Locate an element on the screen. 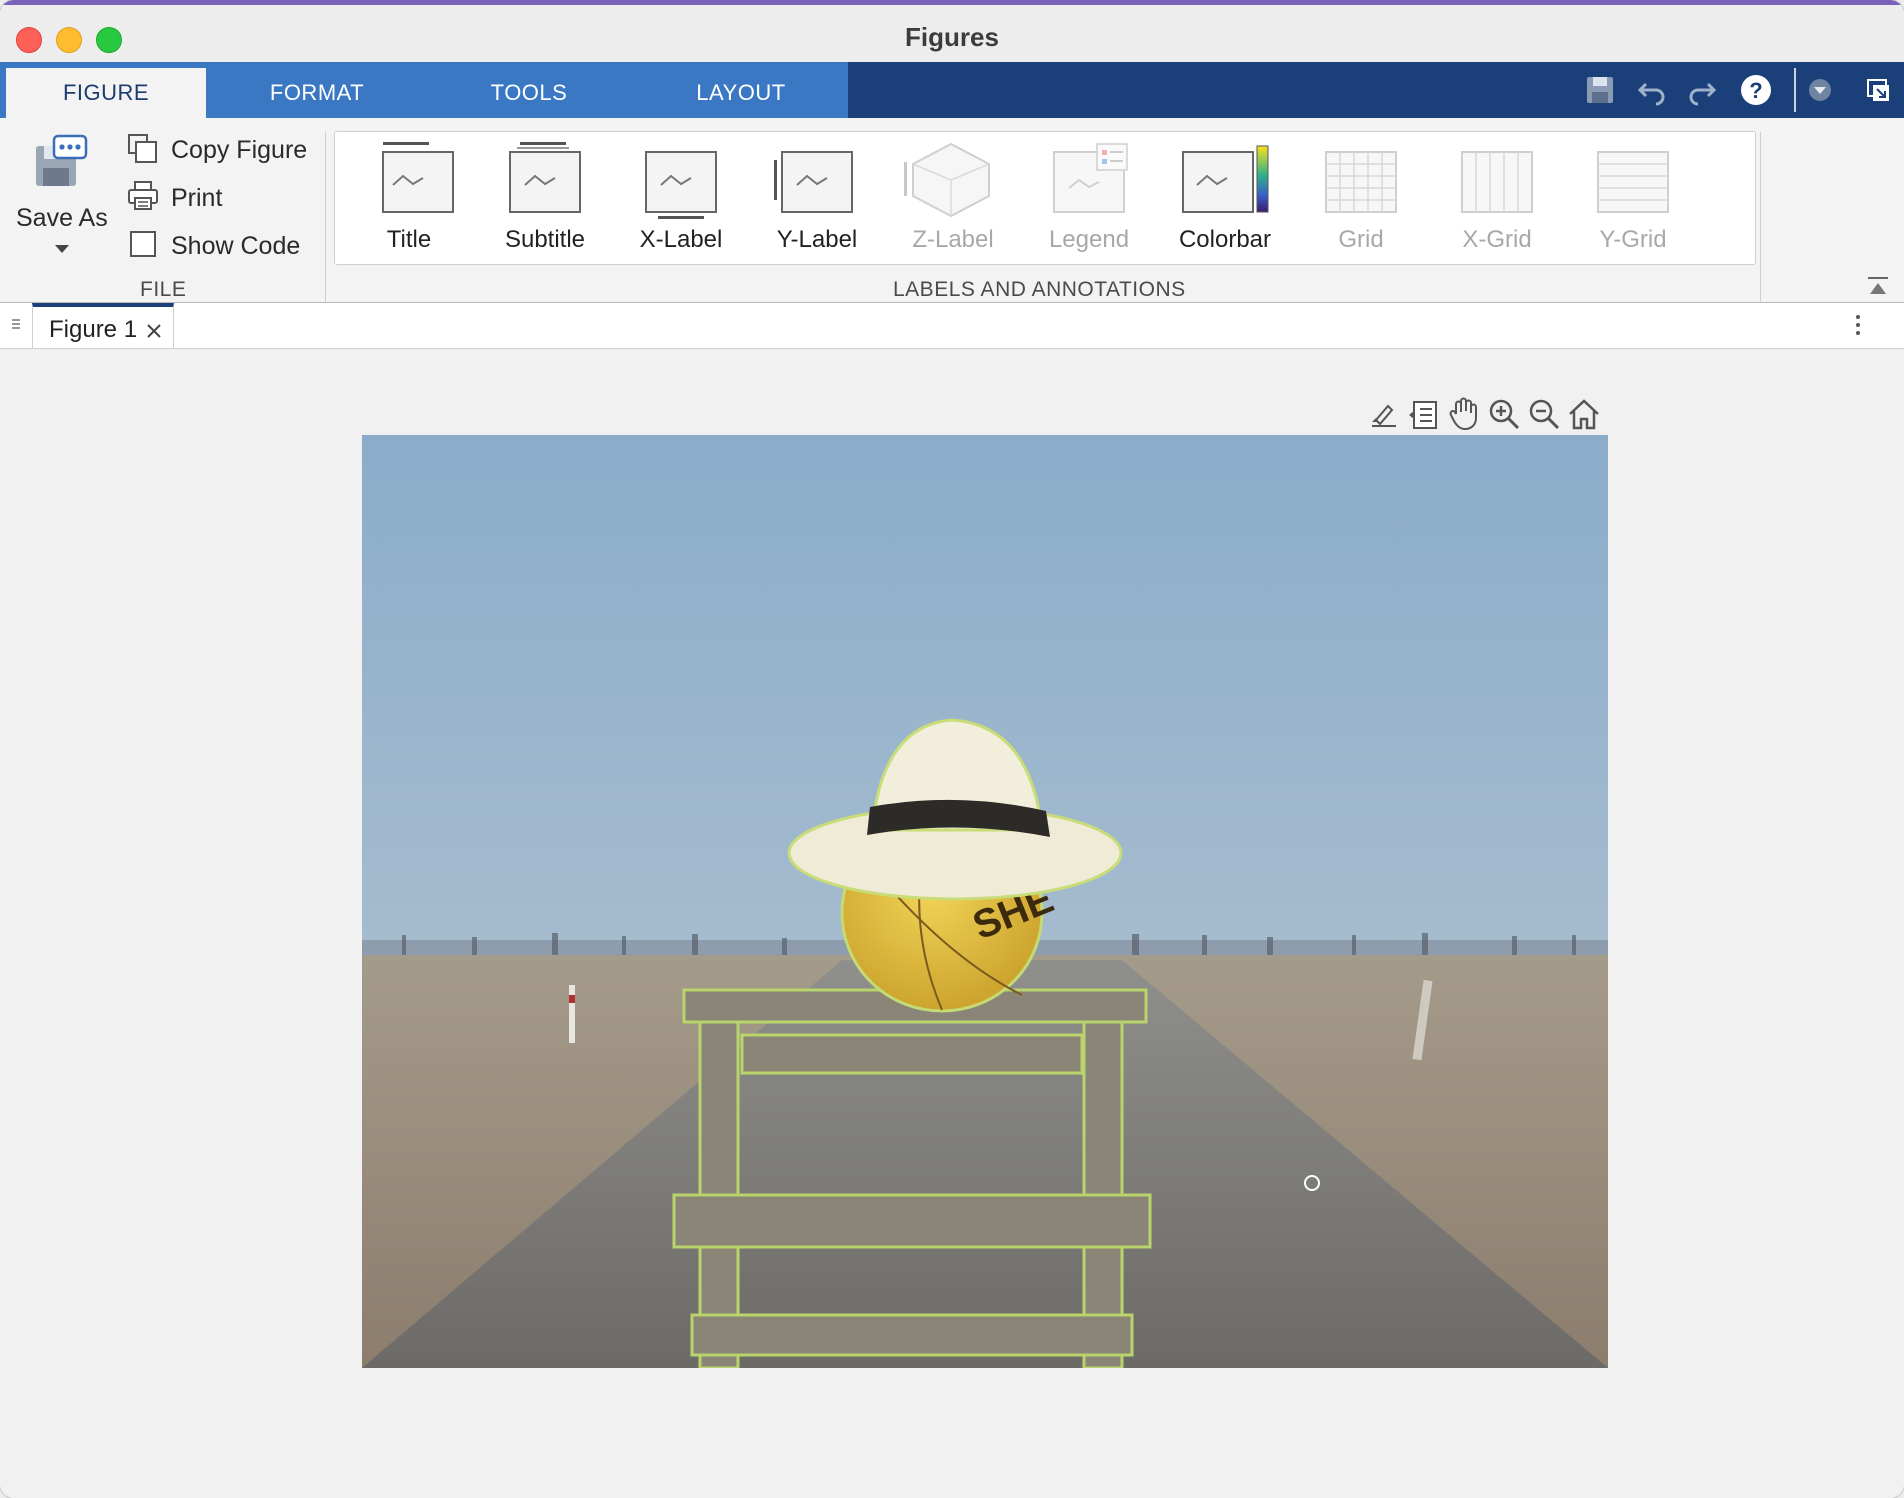 This screenshot has height=1498, width=1904. xlabel-button: X-Label is located at coordinates (681, 198).